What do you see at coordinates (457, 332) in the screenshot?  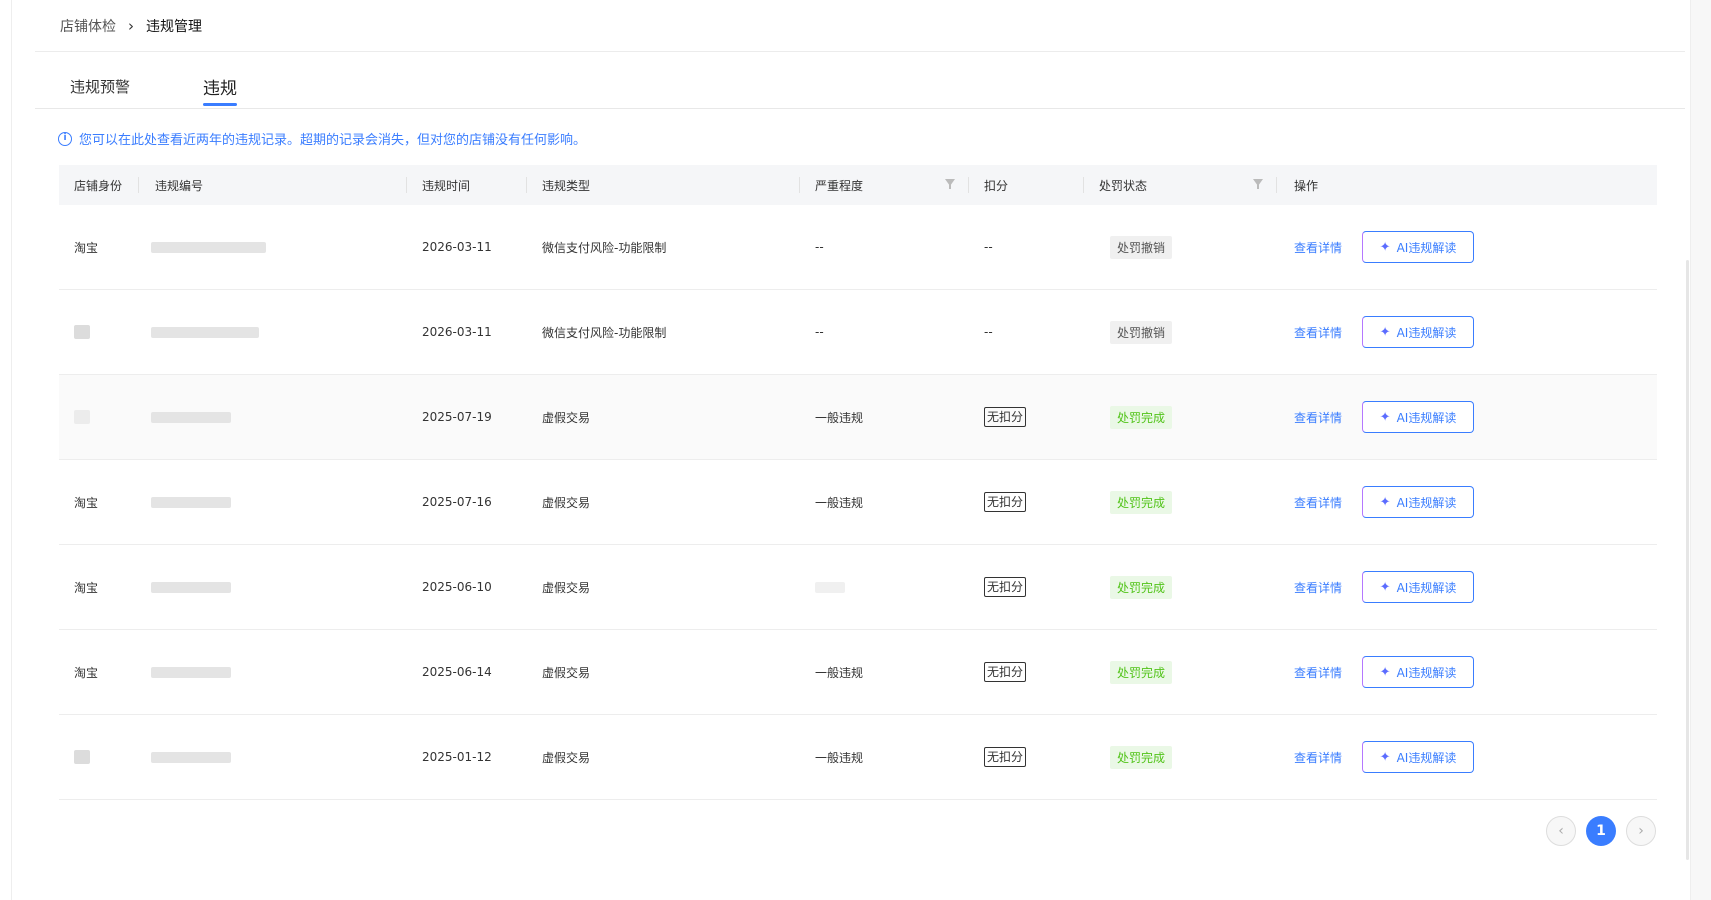 I see `violation-time-cell: 2026-03-11` at bounding box center [457, 332].